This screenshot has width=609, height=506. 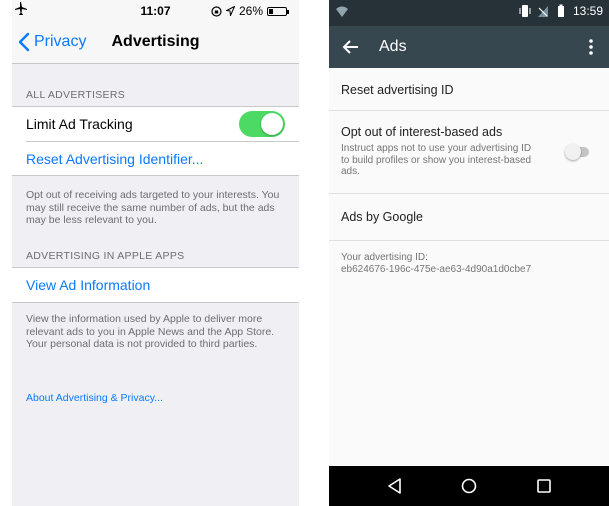 What do you see at coordinates (155, 11) in the screenshot?
I see `ios-status-bar: 11:07 26%` at bounding box center [155, 11].